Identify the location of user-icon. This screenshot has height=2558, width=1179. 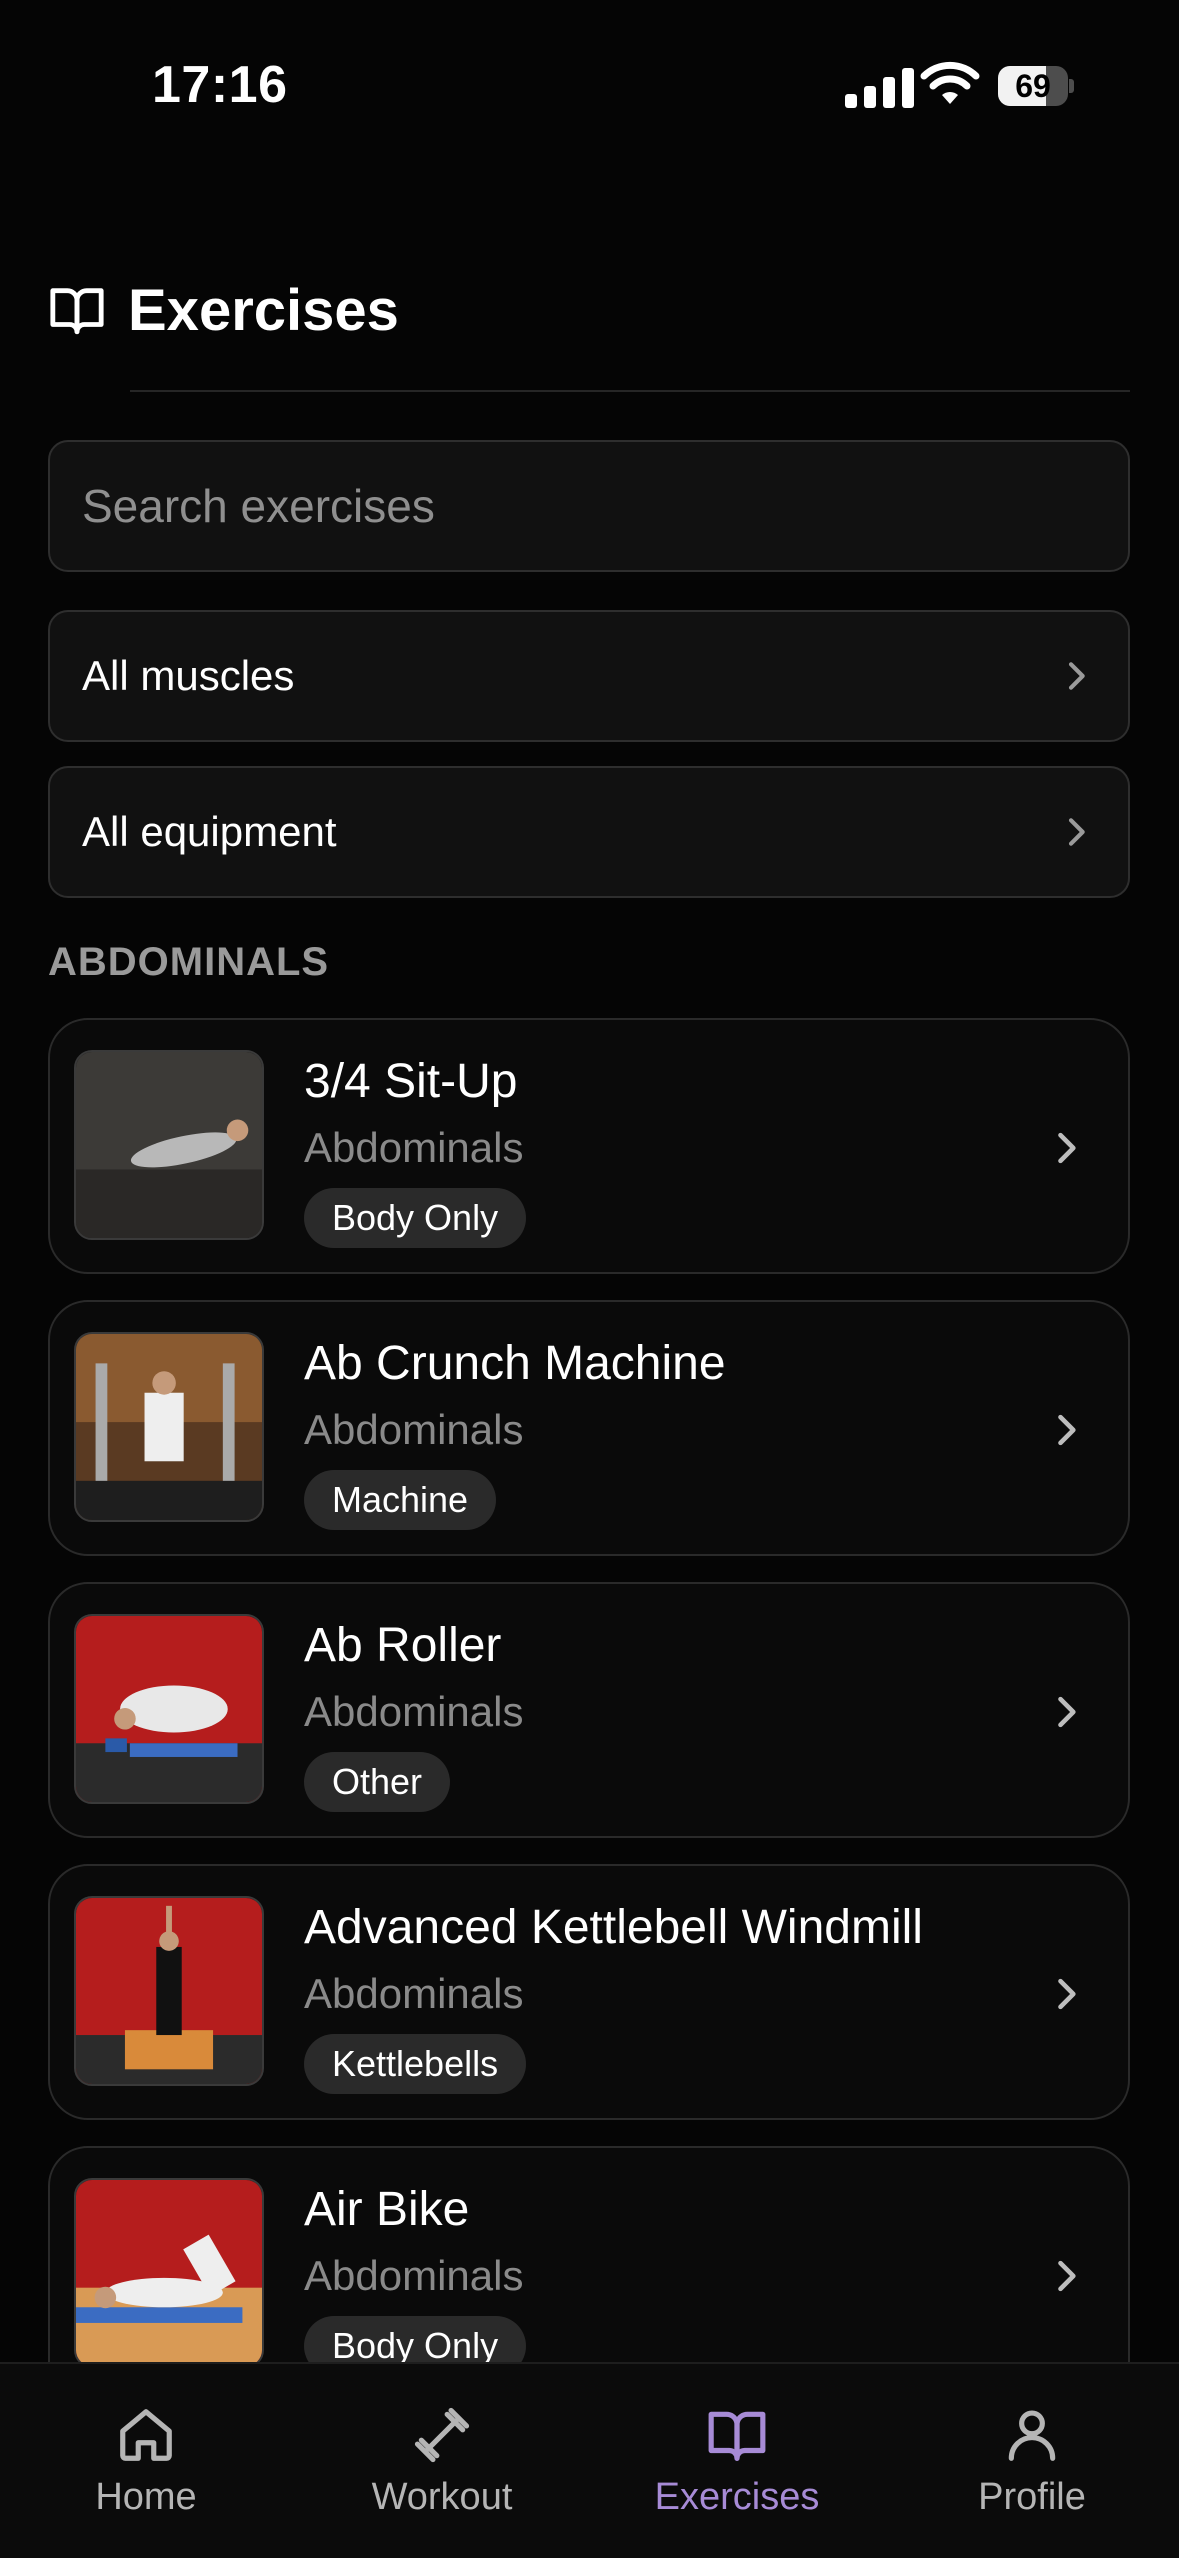
(1032, 2435).